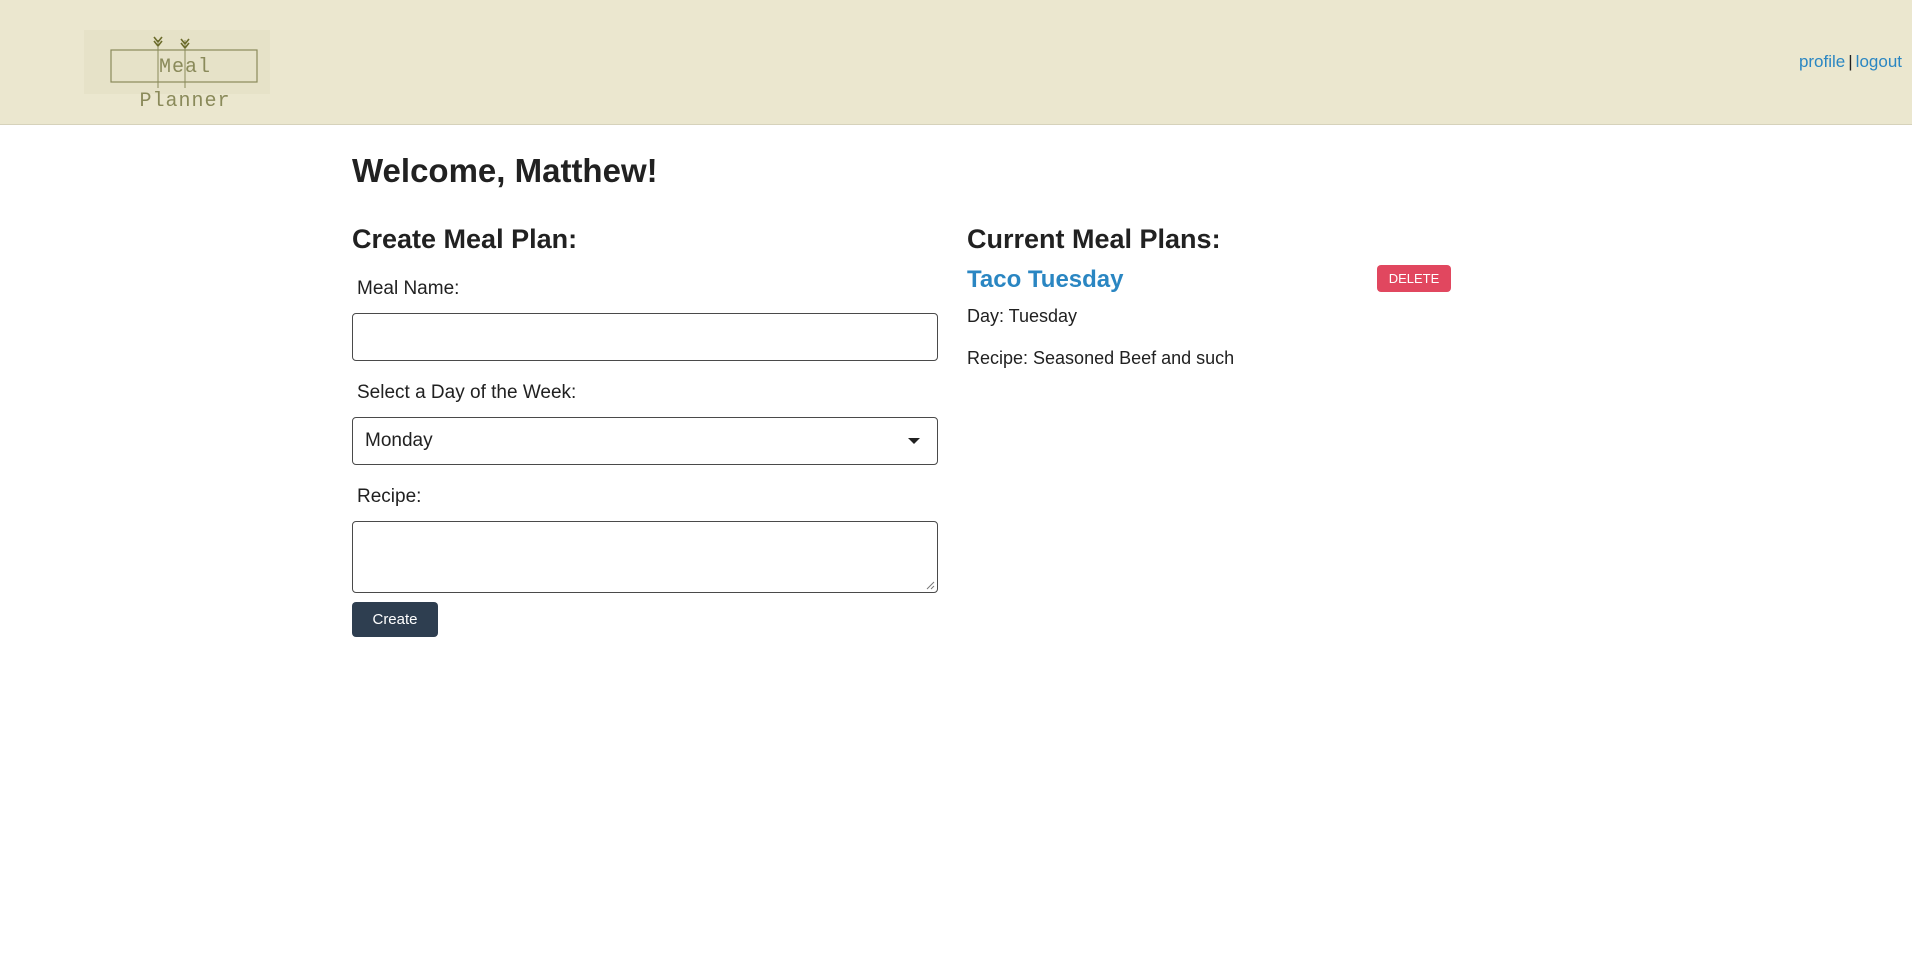  What do you see at coordinates (1045, 280) in the screenshot?
I see `meal-plan-title-link: Taco Tuesday` at bounding box center [1045, 280].